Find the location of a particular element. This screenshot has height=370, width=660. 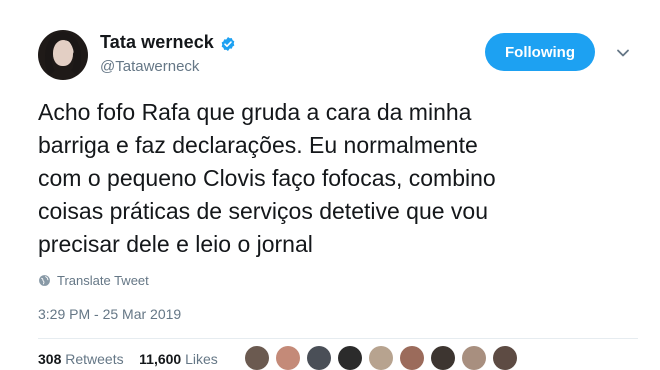

translate-label: Translate Tweet is located at coordinates (103, 280).